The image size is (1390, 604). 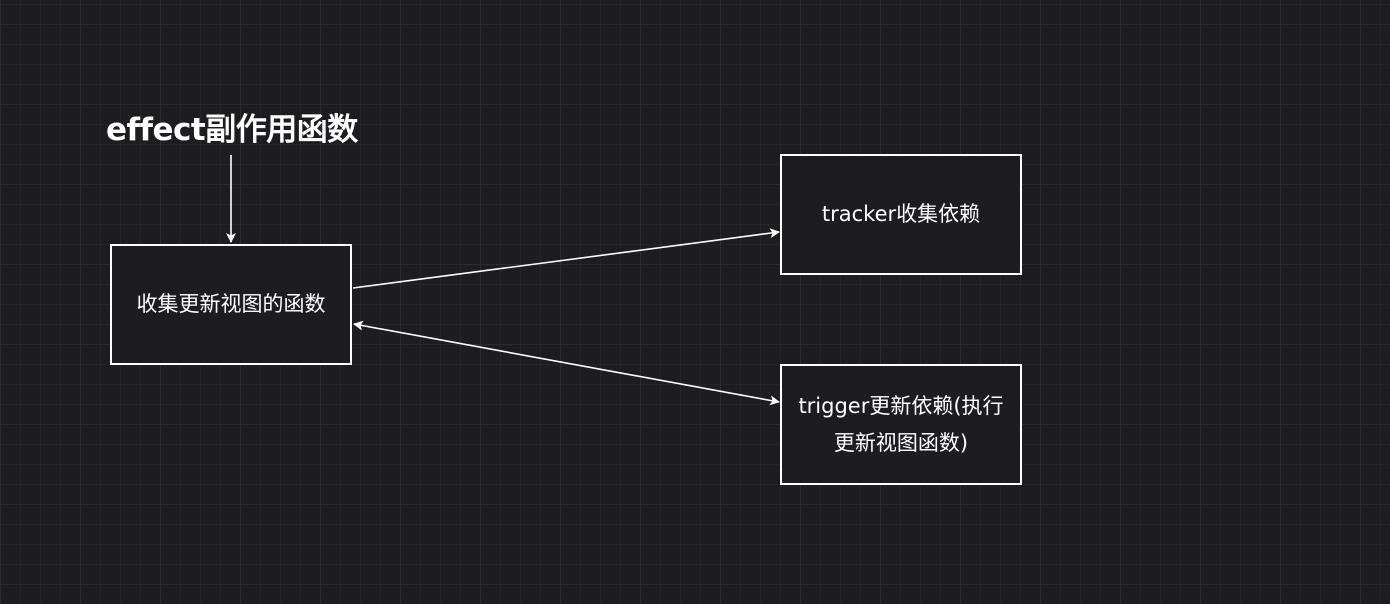 I want to click on tracker-node-label: tracker收集依赖, so click(x=901, y=214).